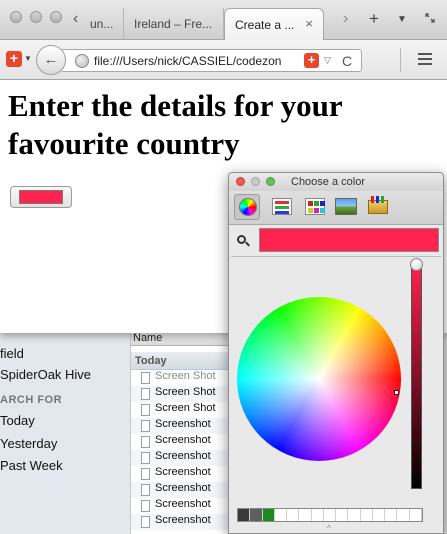  I want to click on toolbar-divider, so click(400, 60).